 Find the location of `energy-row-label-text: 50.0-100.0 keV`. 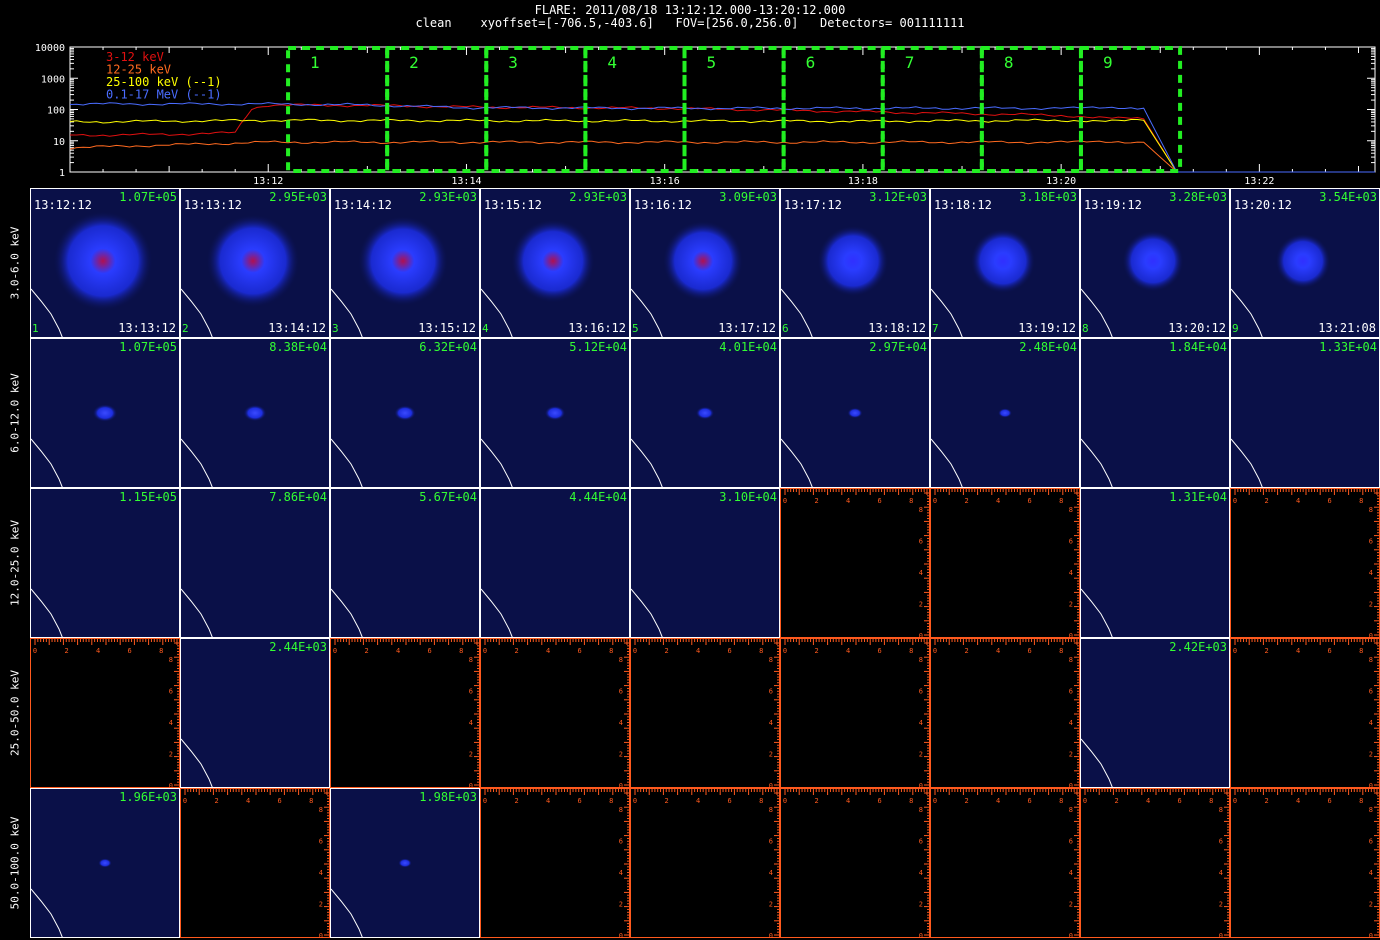

energy-row-label-text: 50.0-100.0 keV is located at coordinates (15, 863).